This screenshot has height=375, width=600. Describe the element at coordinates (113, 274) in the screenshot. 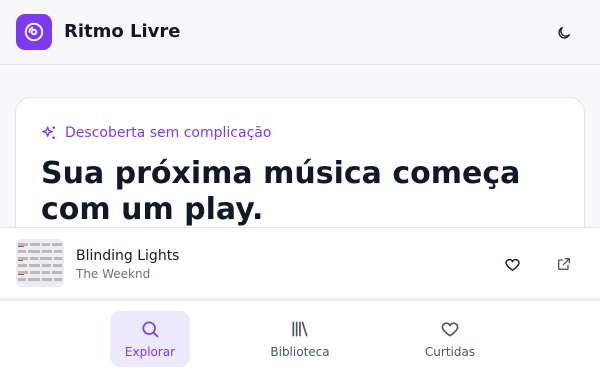

I see `track-artist: The Weeknd` at that location.